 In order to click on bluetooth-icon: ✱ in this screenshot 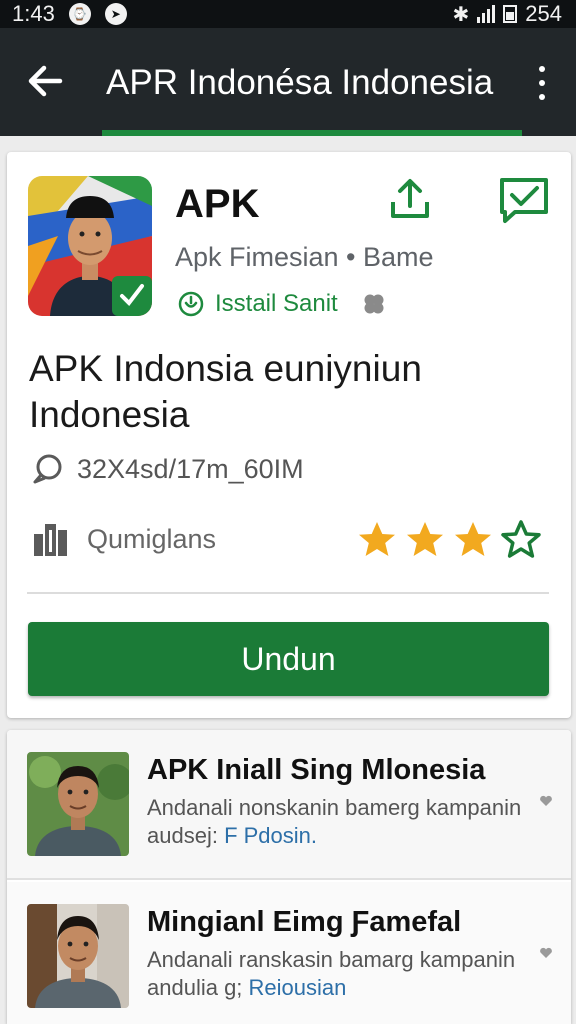, I will do `click(461, 14)`.